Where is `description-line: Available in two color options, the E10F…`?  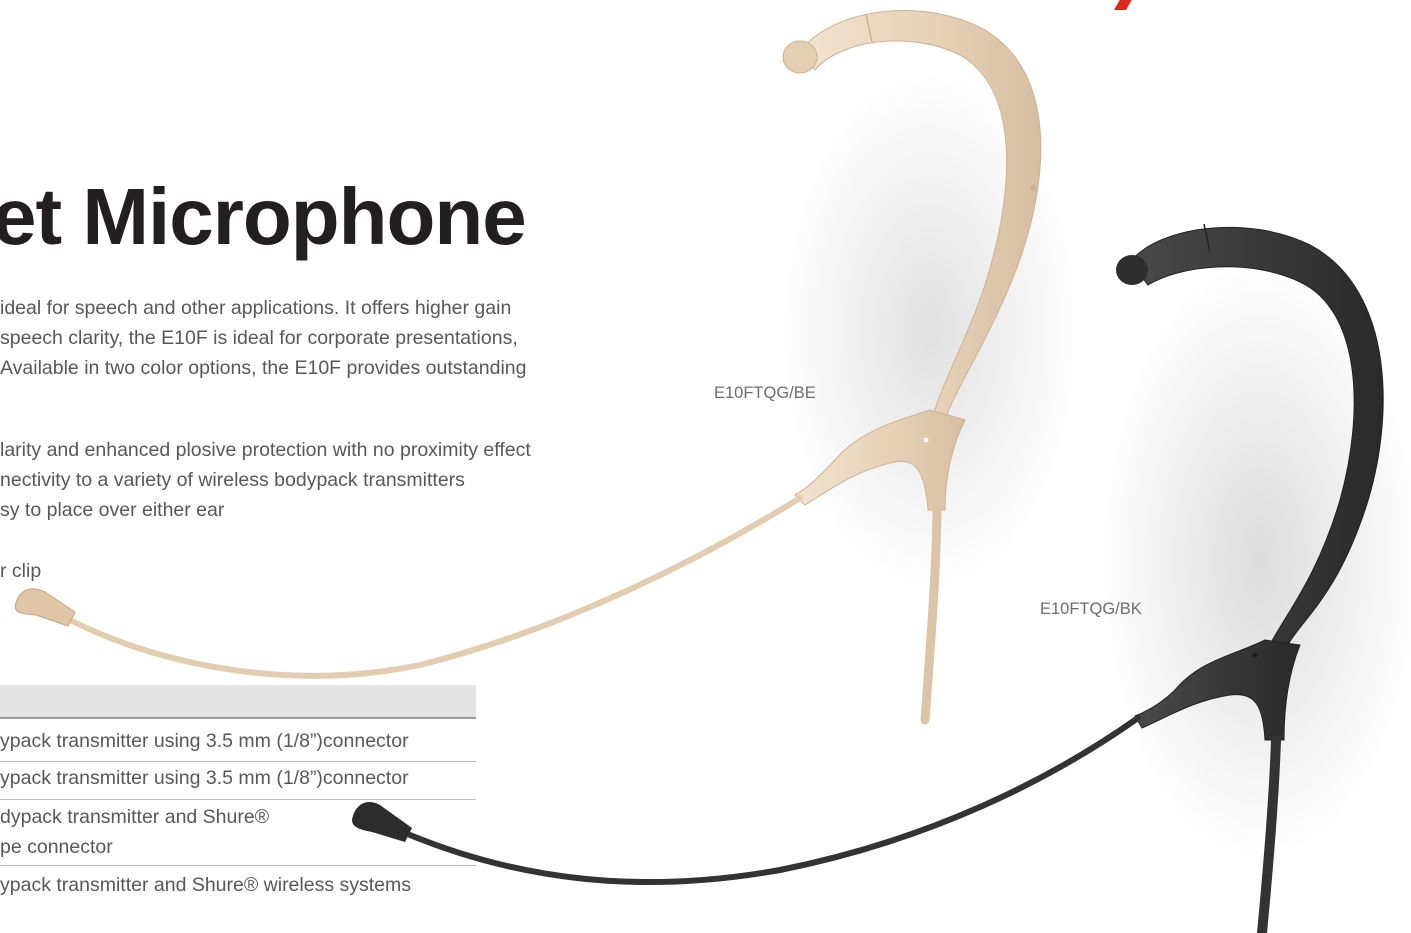 description-line: Available in two color options, the E10F… is located at coordinates (263, 368).